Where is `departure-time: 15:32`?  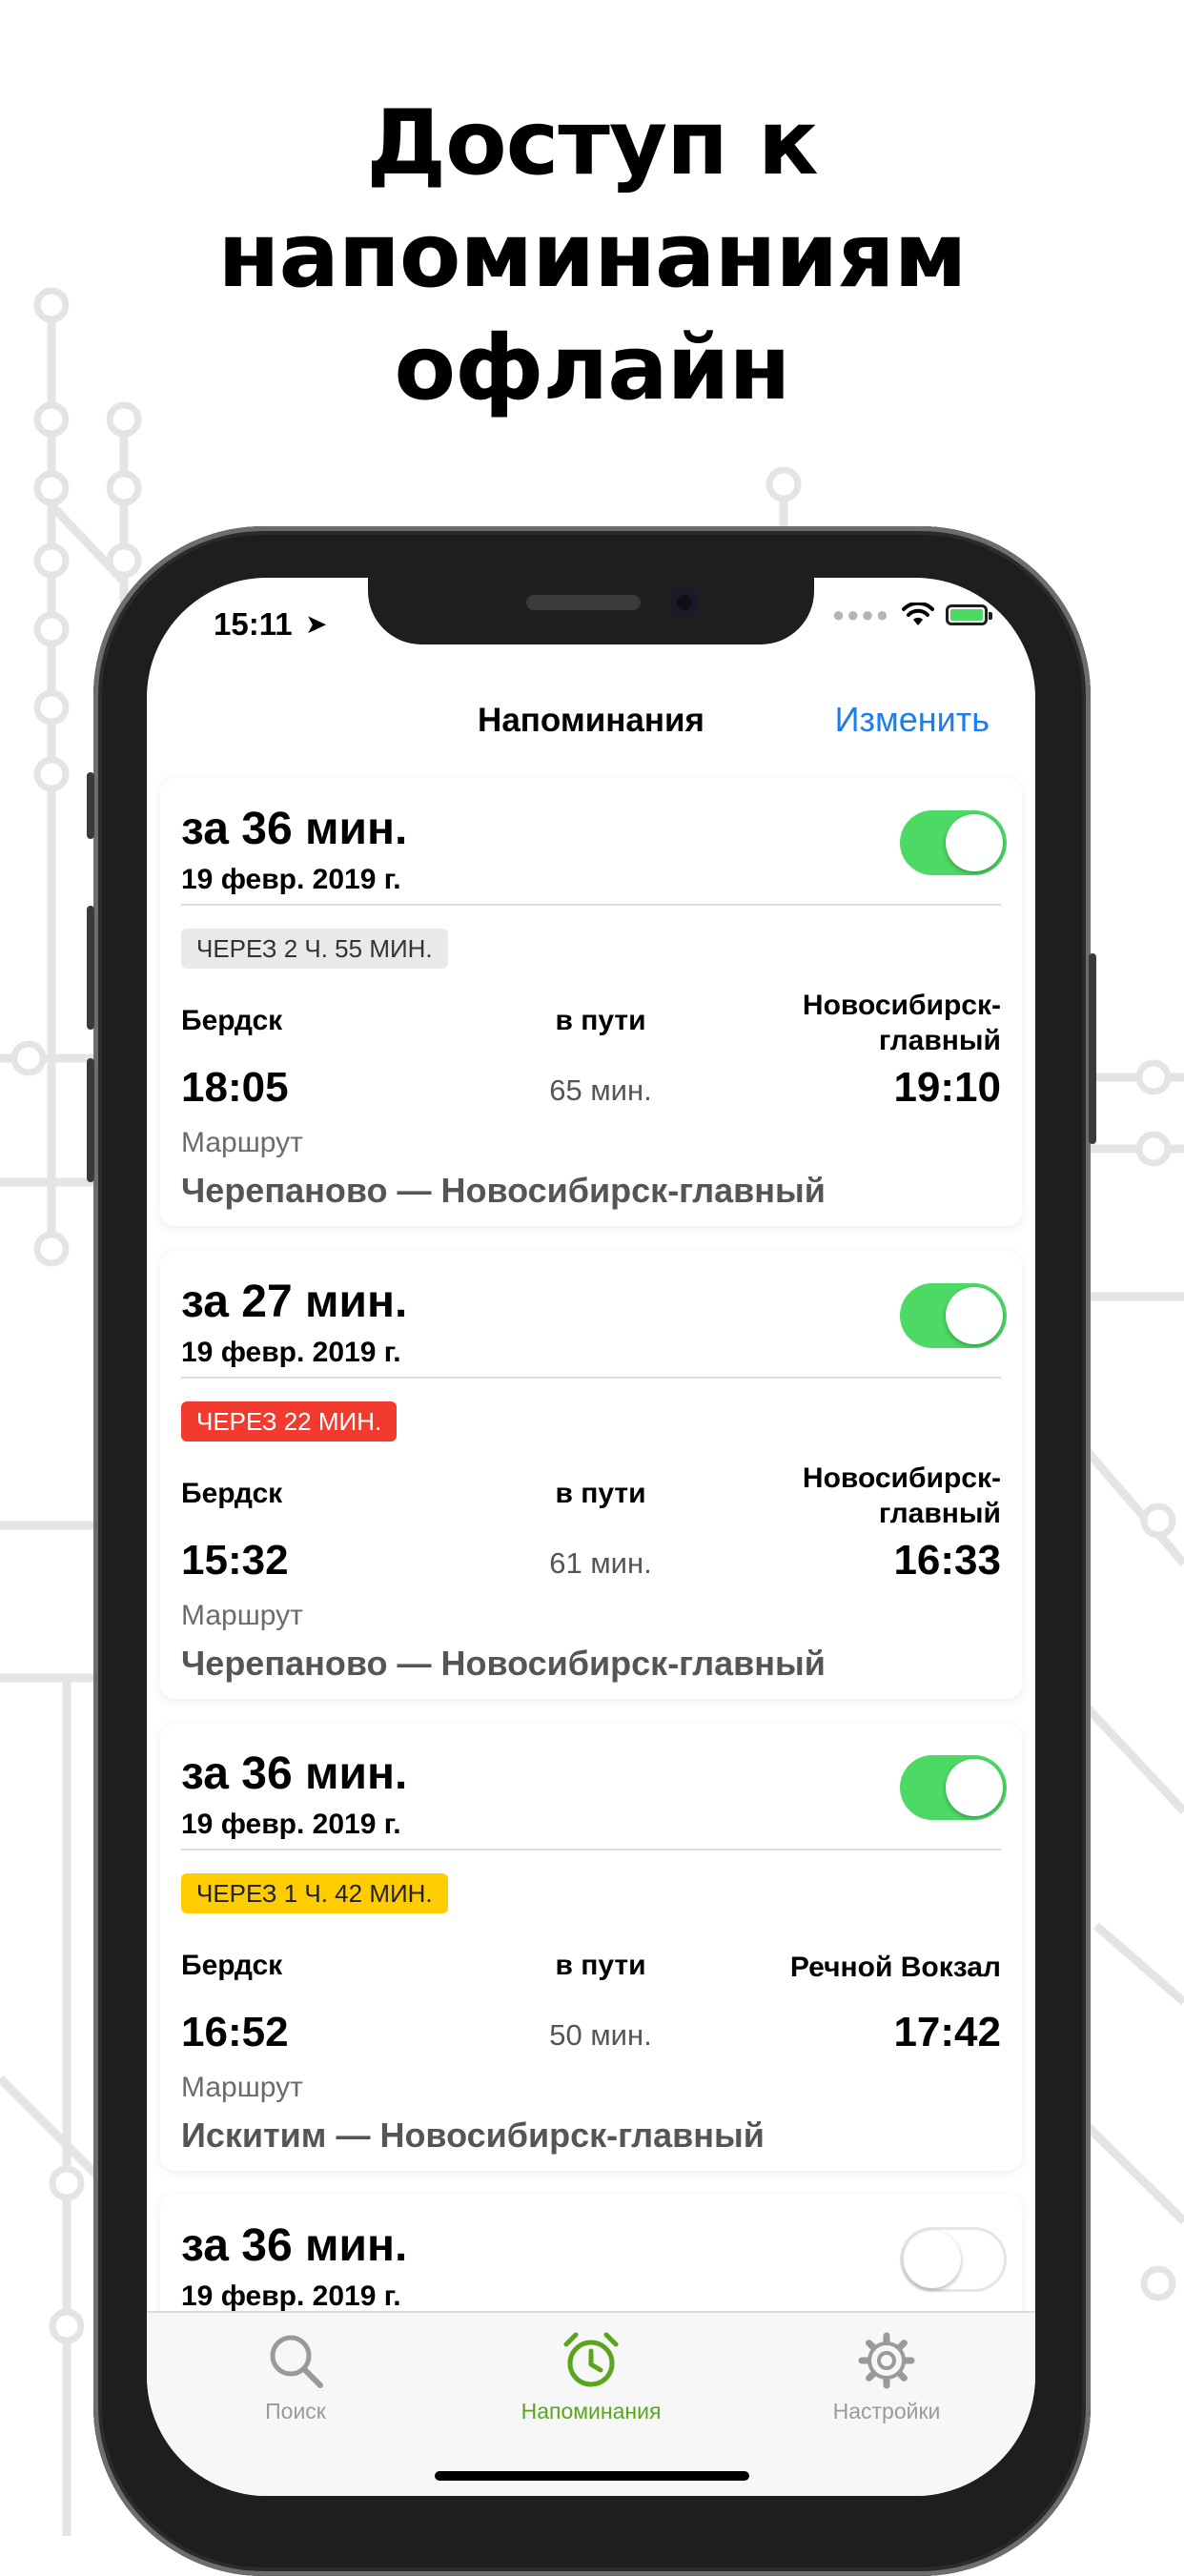
departure-time: 15:32 is located at coordinates (235, 1560).